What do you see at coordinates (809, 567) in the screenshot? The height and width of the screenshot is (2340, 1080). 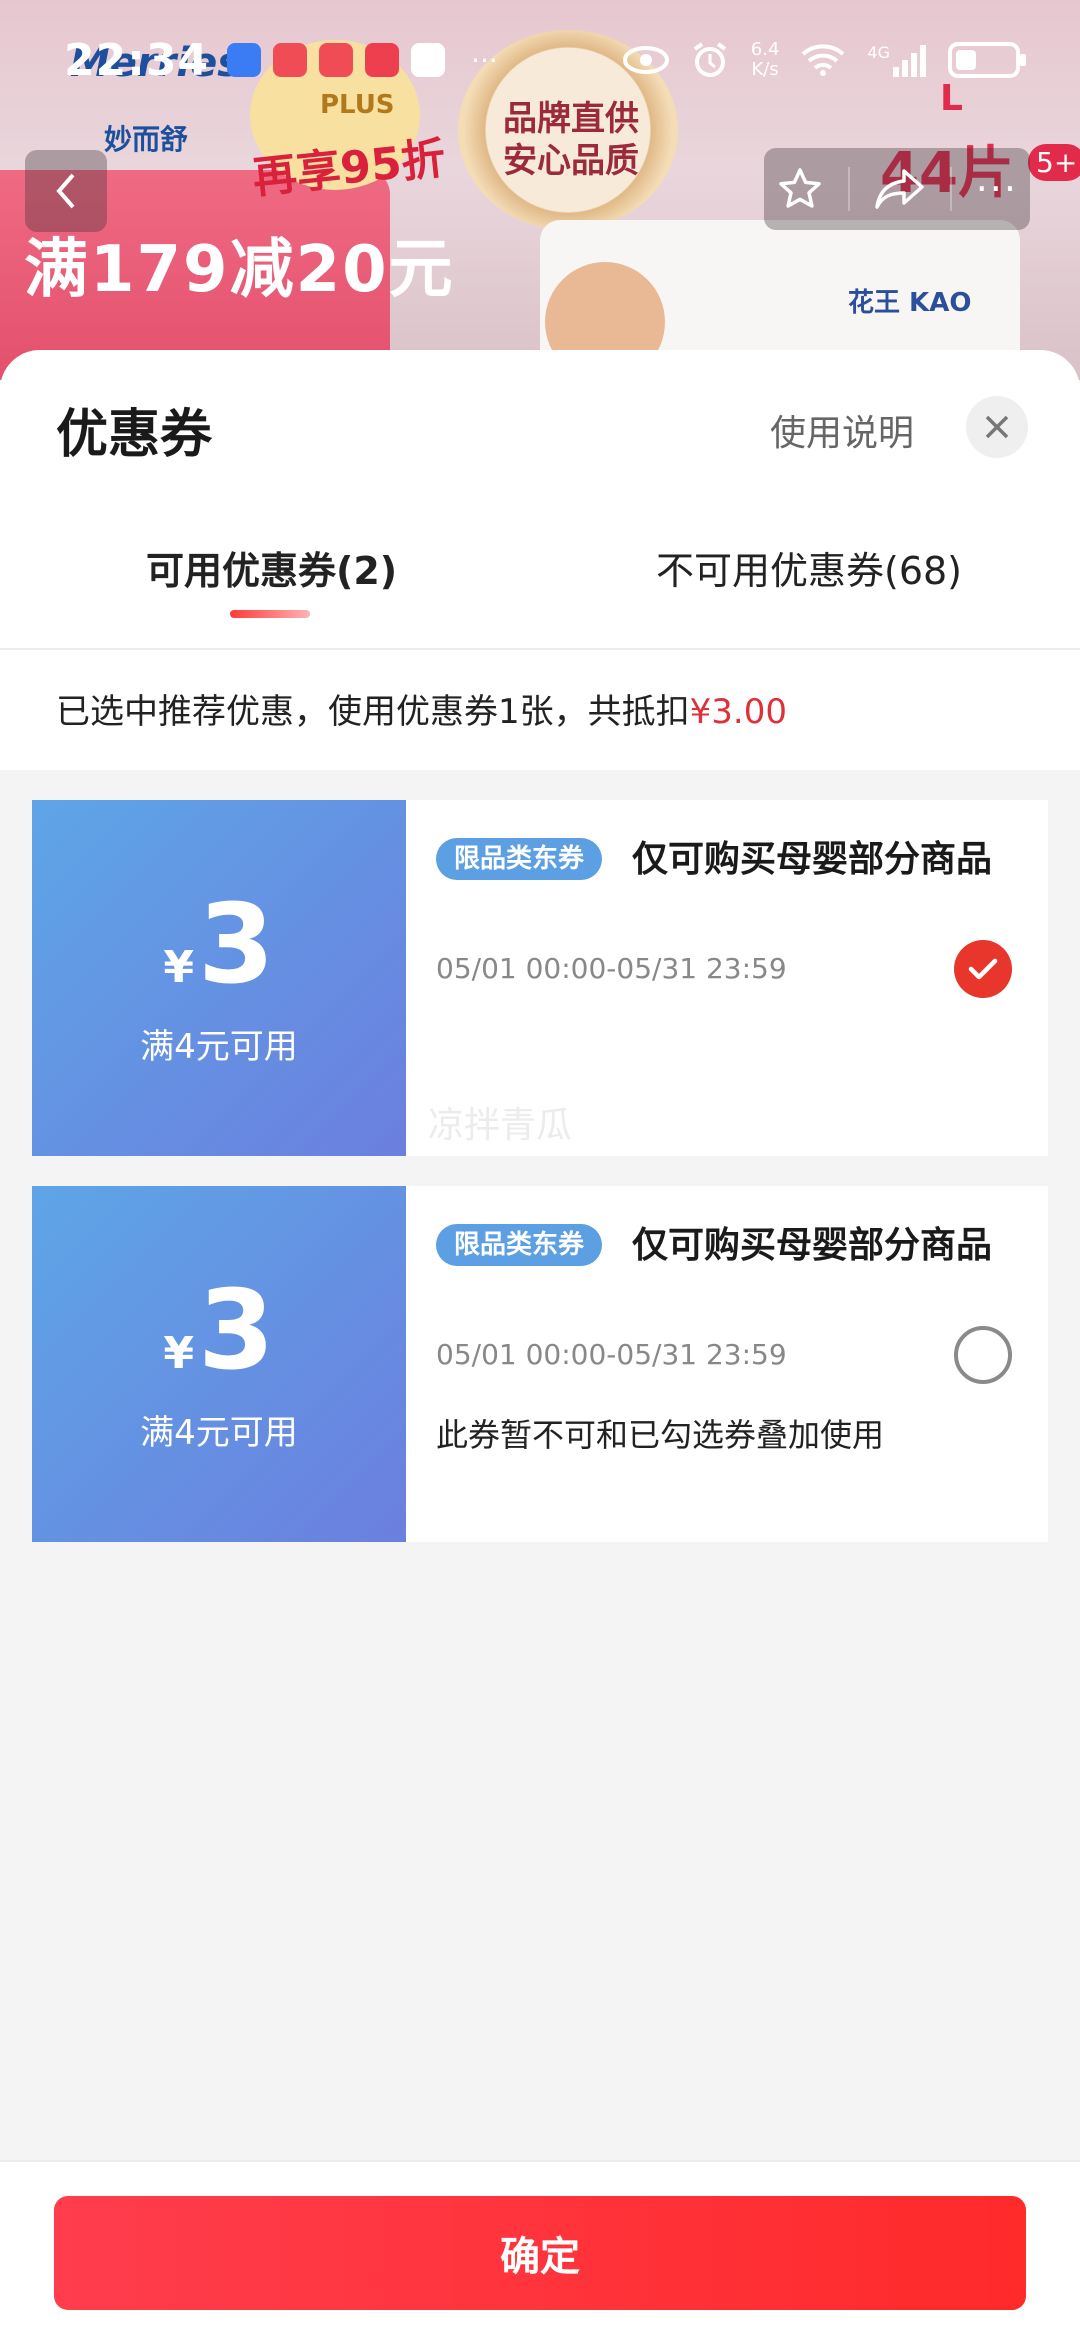 I see `tab-unavailable: 不可用优惠券(68)` at bounding box center [809, 567].